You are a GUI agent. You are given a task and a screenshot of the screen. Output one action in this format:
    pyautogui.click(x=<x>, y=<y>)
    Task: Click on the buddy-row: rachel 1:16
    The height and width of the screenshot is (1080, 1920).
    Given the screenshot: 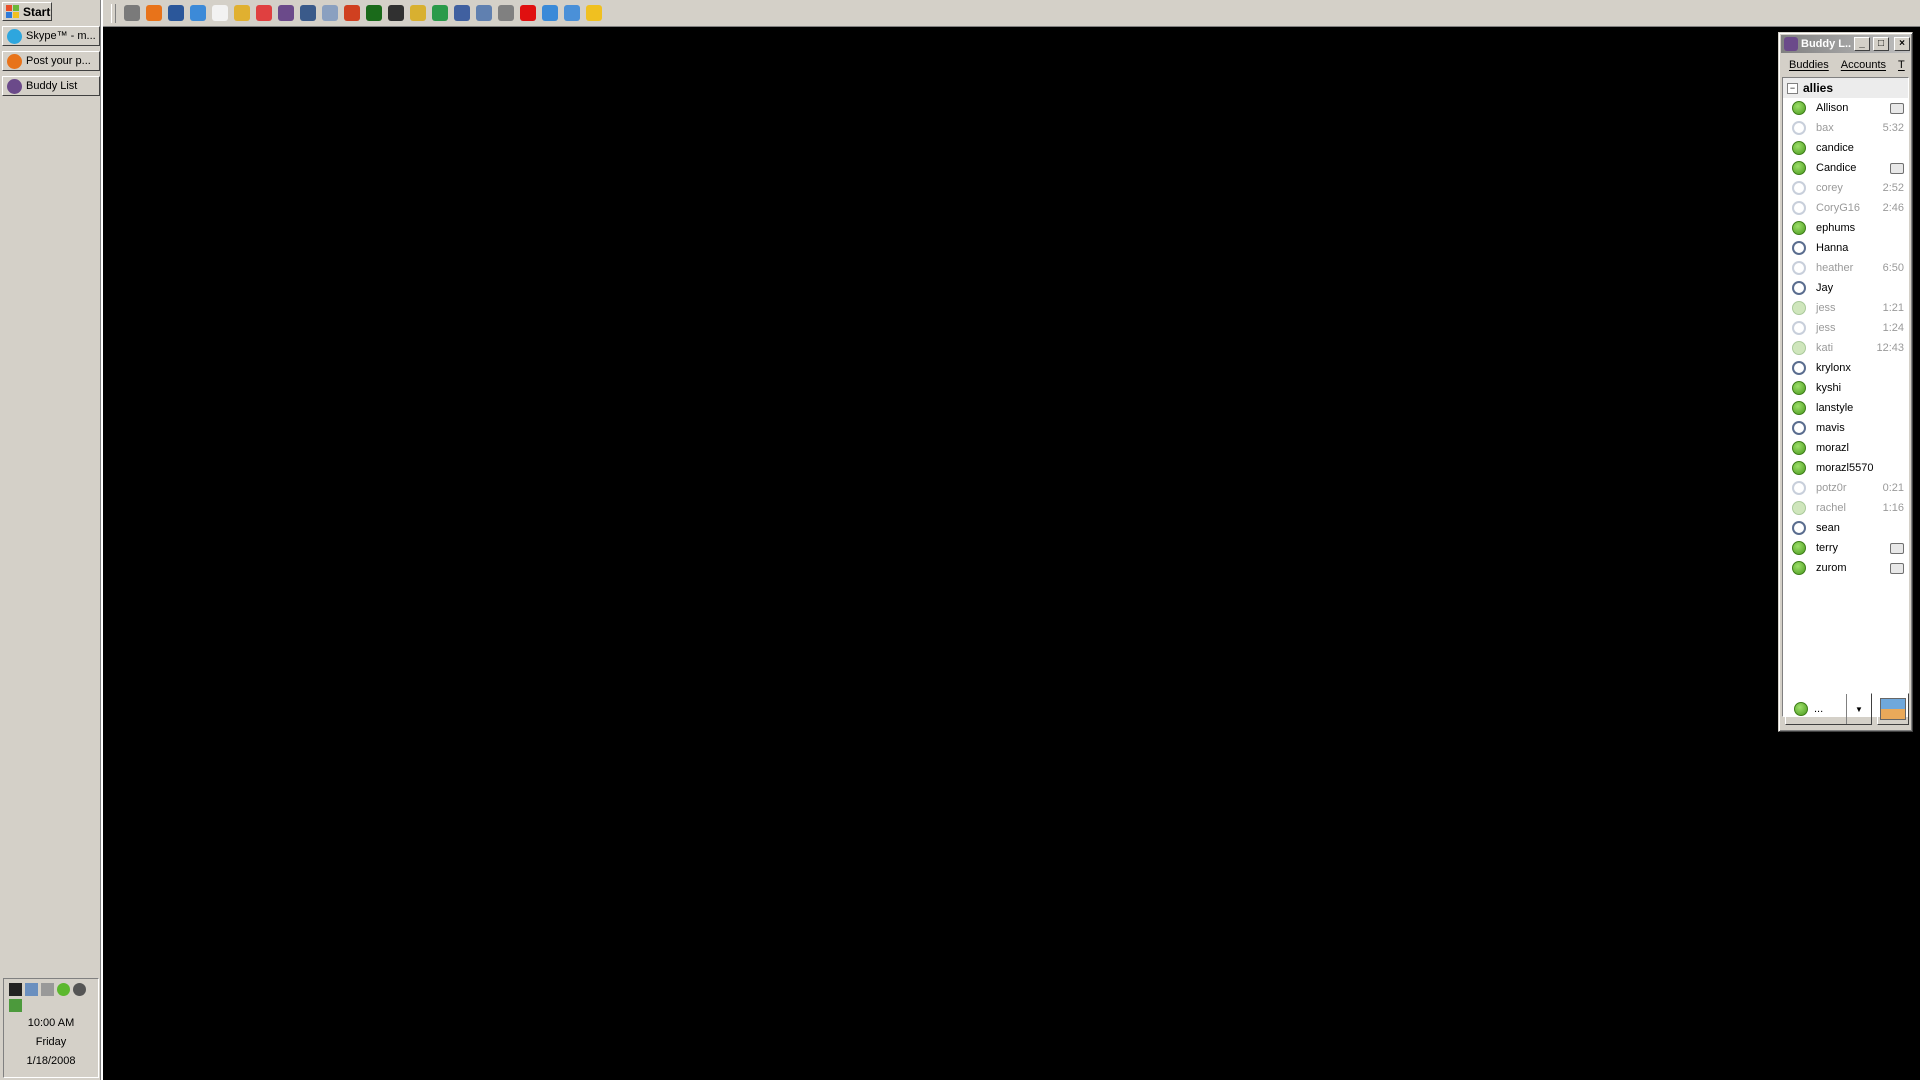 What is the action you would take?
    pyautogui.click(x=1845, y=508)
    